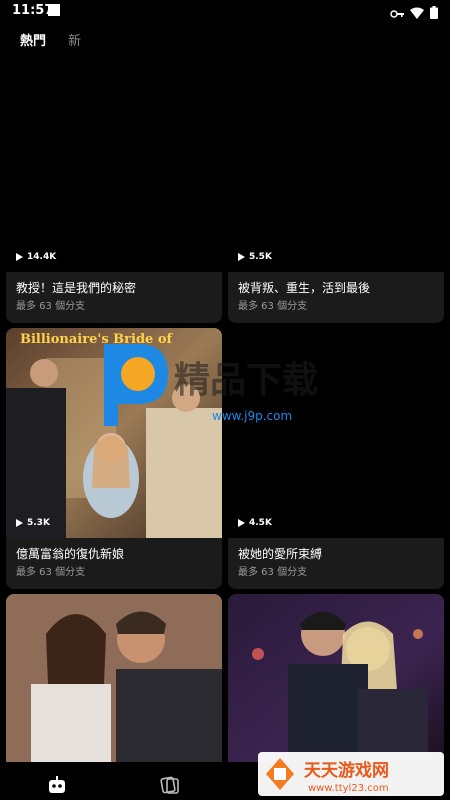 This screenshot has width=450, height=800. What do you see at coordinates (246, 380) in the screenshot?
I see `watermark-text: 精品下载` at bounding box center [246, 380].